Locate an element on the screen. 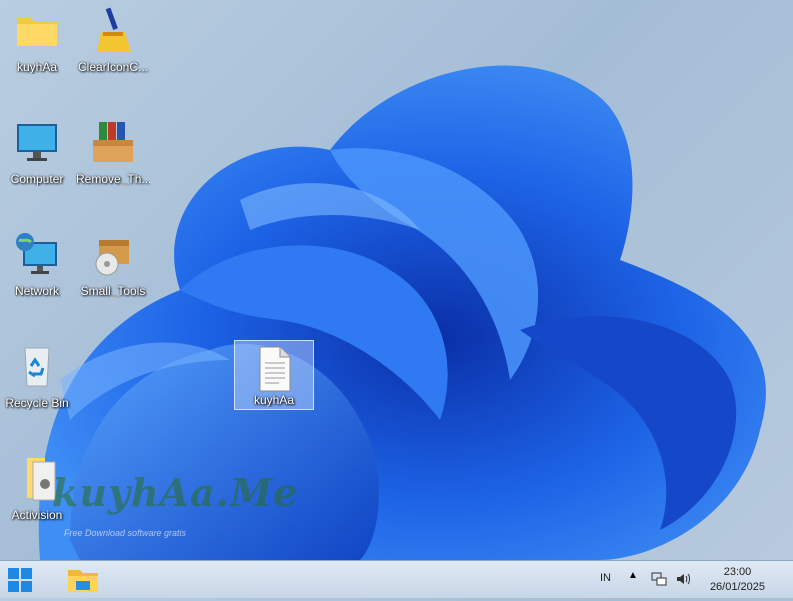 The width and height of the screenshot is (793, 601). clock-date: 26/01/2025 is located at coordinates (737, 587).